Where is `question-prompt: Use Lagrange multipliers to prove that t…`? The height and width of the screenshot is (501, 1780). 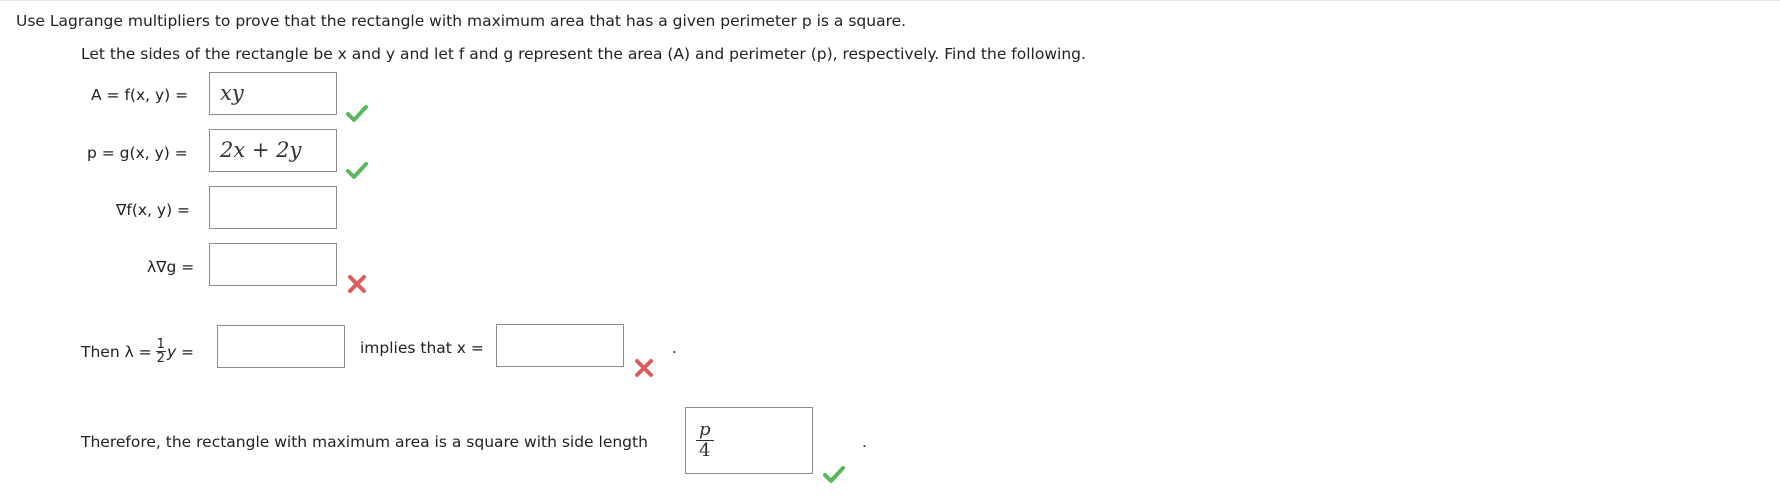
question-prompt: Use Lagrange multipliers to prove that t… is located at coordinates (461, 21).